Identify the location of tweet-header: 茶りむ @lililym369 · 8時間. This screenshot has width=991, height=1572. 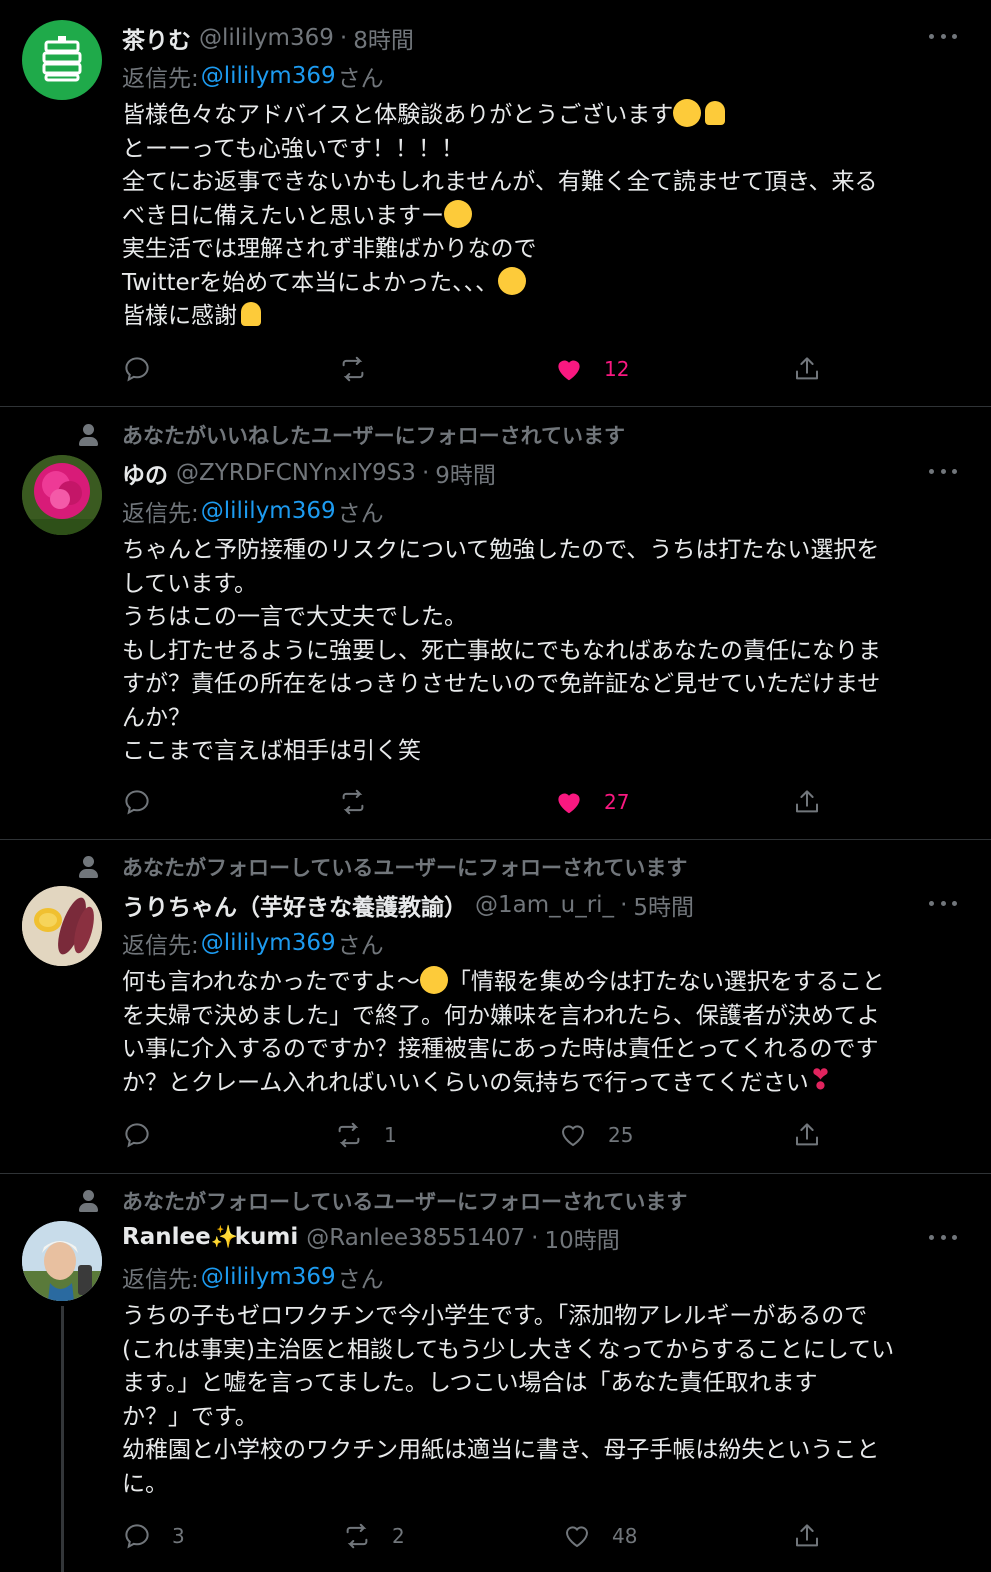
(556, 38).